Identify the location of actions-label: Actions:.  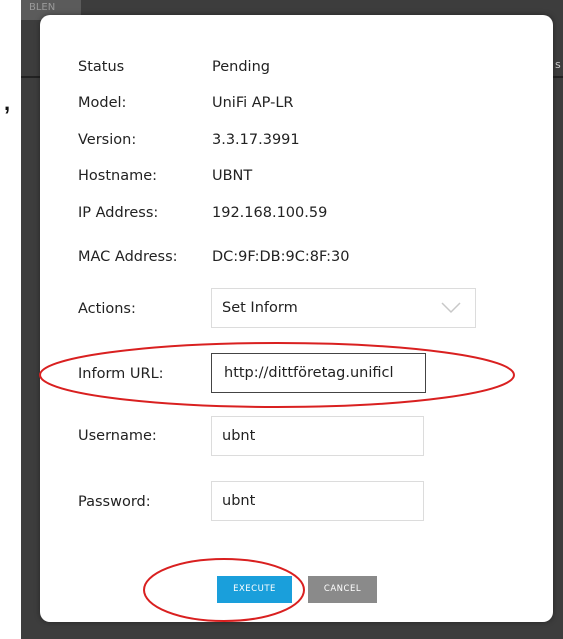
(107, 309).